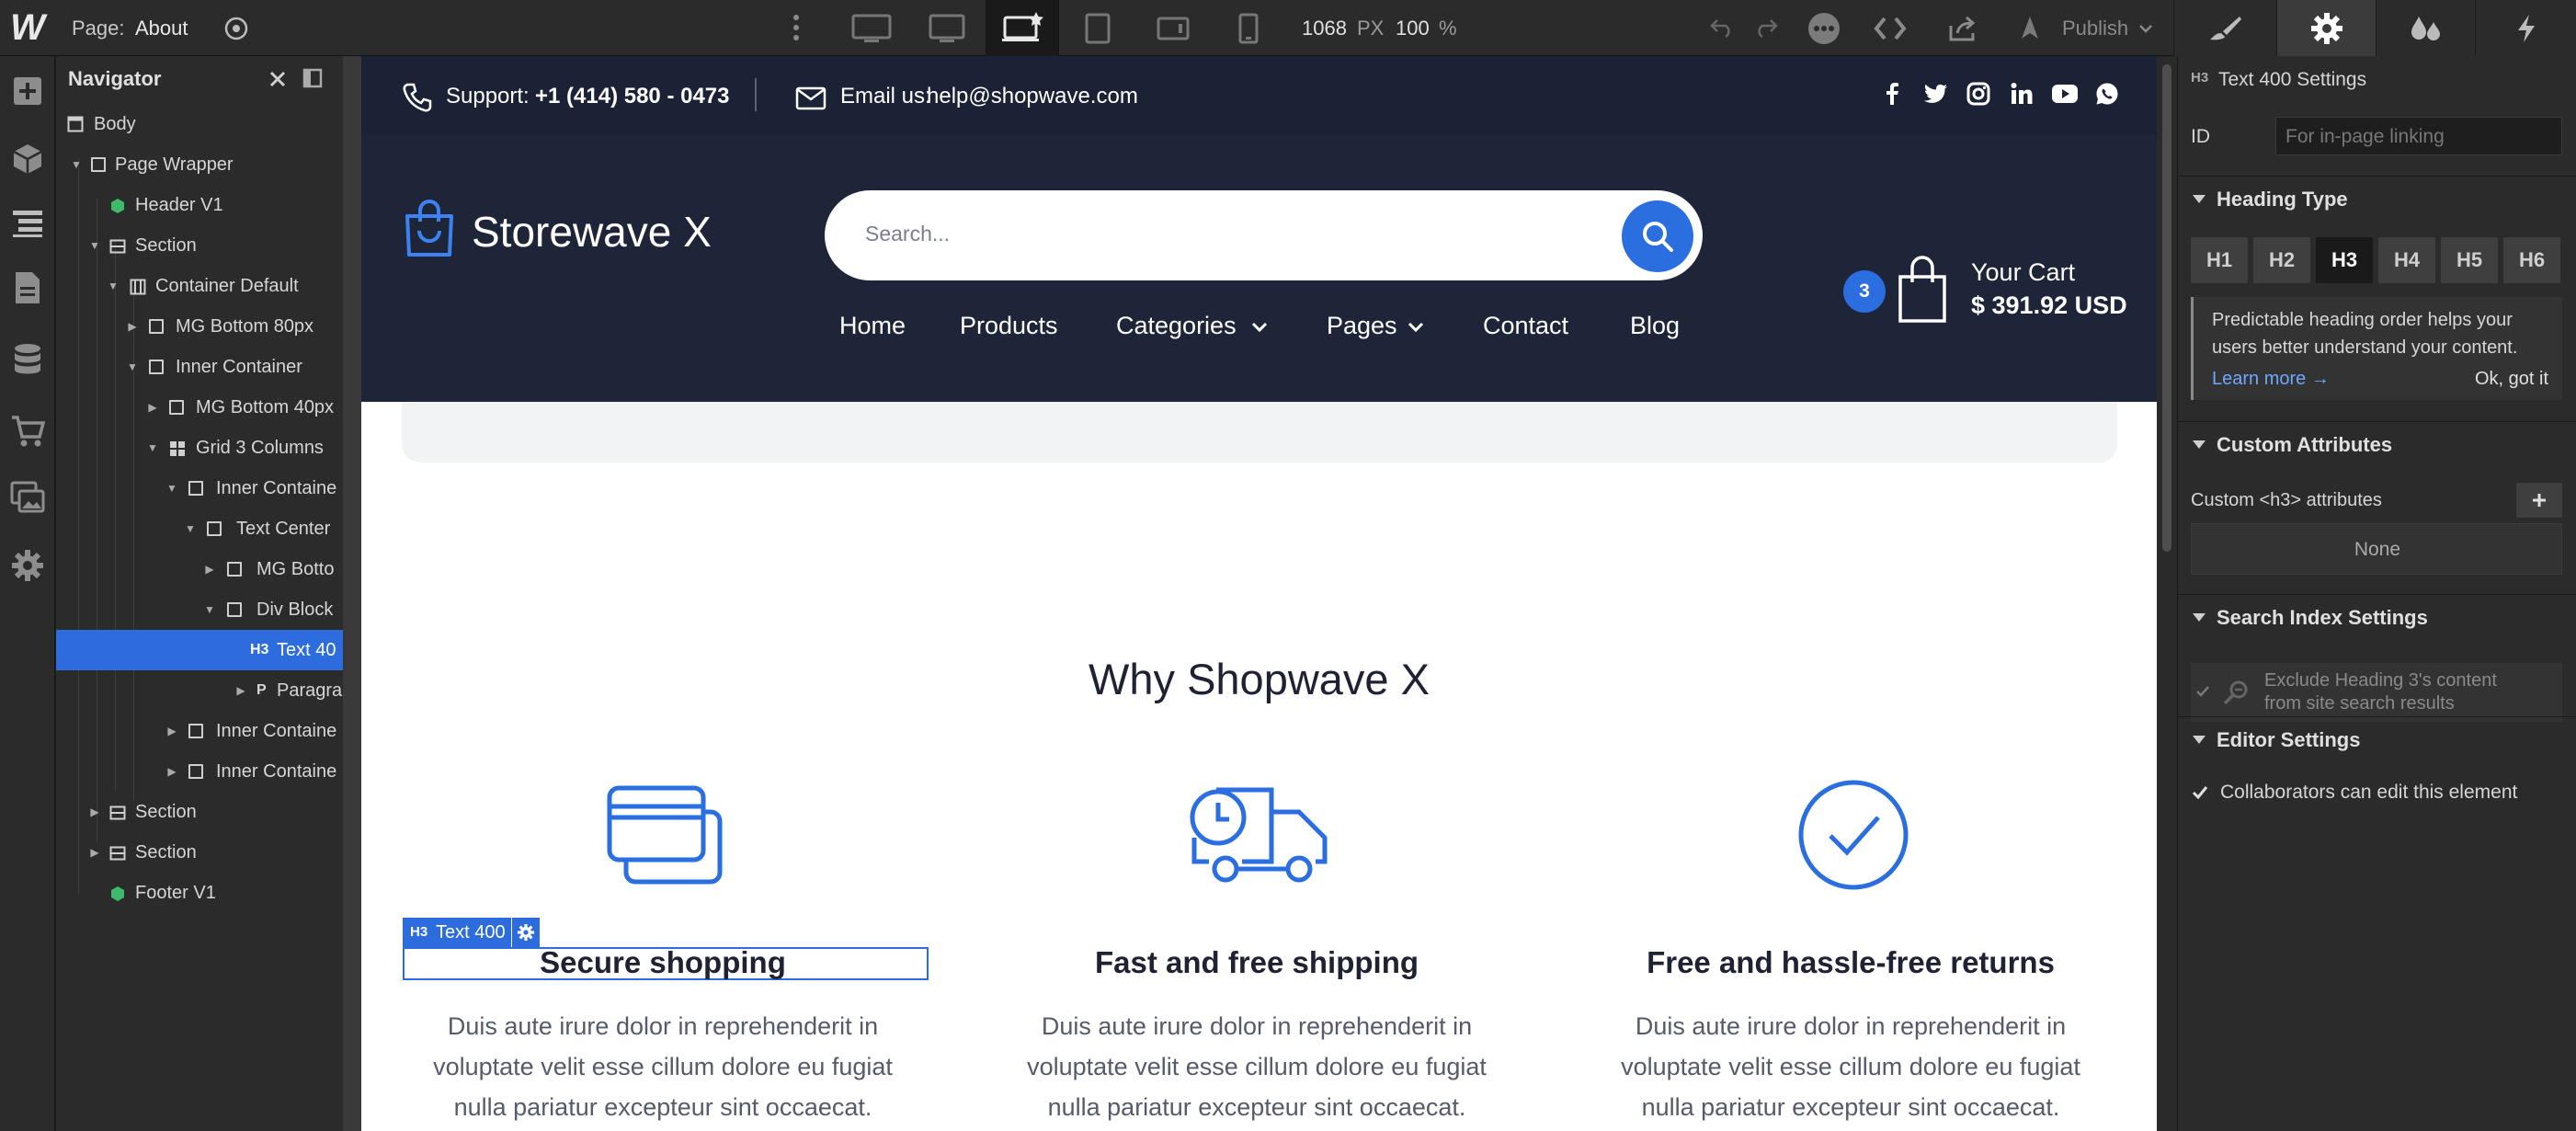 This screenshot has width=2576, height=1131. Describe the element at coordinates (871, 28) in the screenshot. I see `breakpoint-desktop-xxl` at that location.